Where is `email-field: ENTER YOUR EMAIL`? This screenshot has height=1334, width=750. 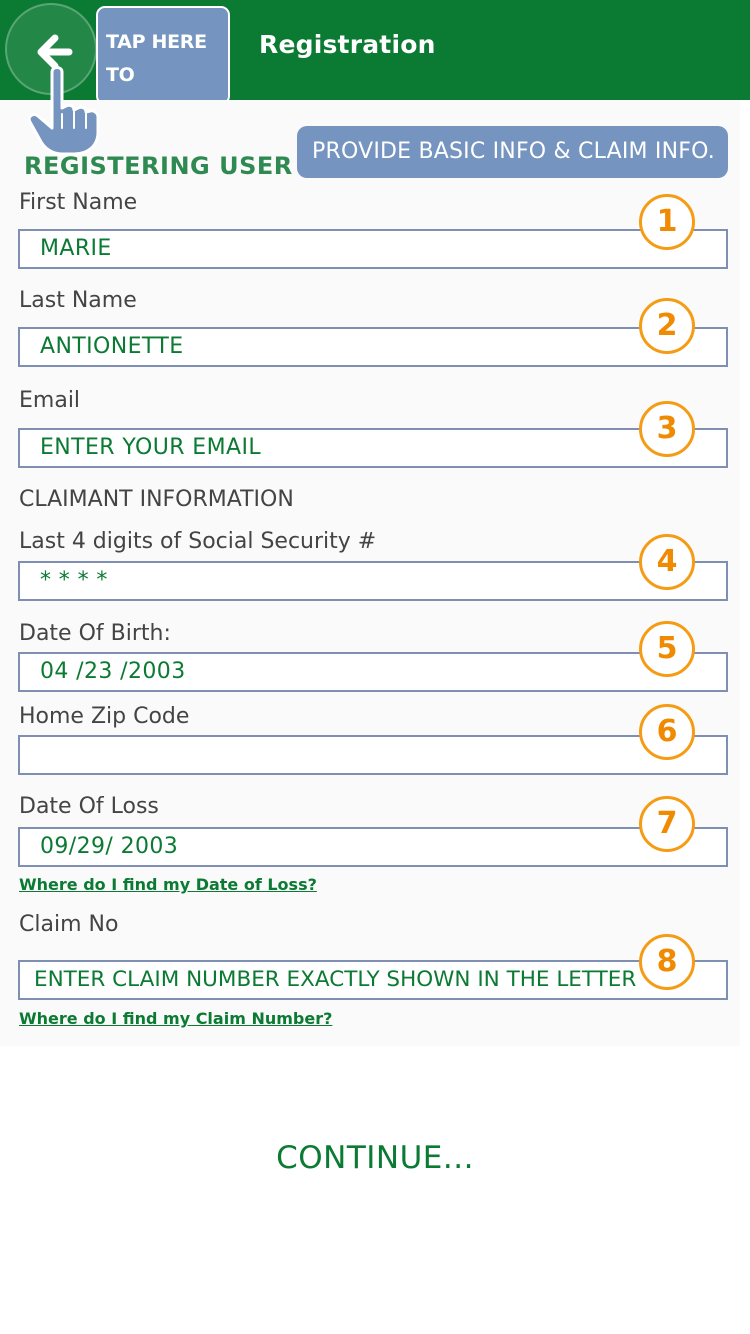
email-field: ENTER YOUR EMAIL is located at coordinates (373, 448).